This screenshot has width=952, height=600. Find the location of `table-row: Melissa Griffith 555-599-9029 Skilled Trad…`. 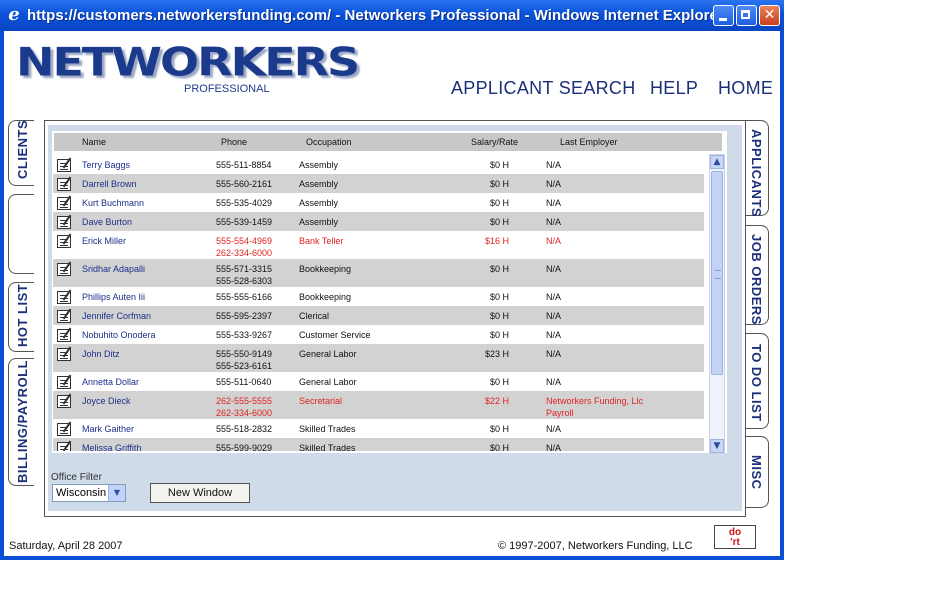

table-row: Melissa Griffith 555-599-9029 Skilled Trad… is located at coordinates (378, 444).